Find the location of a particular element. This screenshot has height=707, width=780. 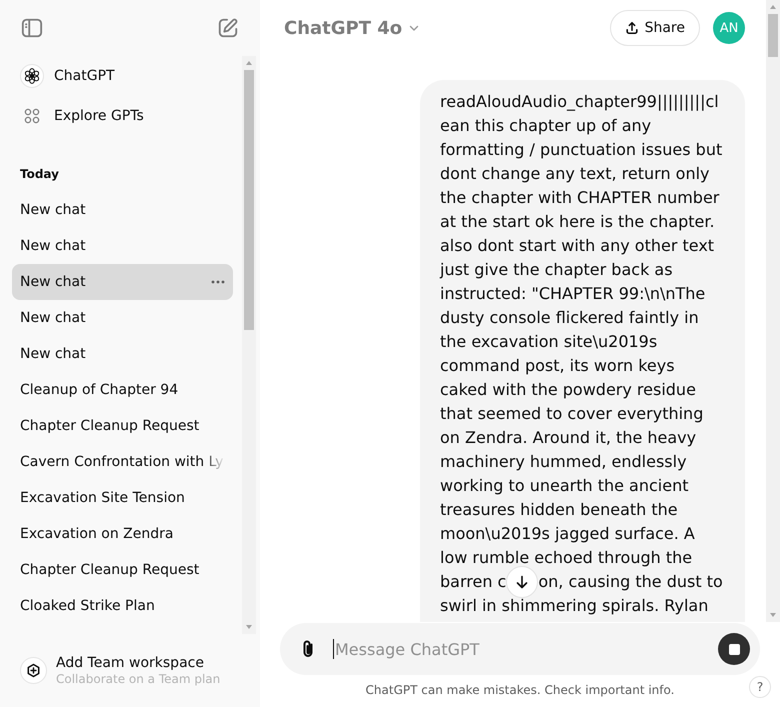

edit-icon is located at coordinates (228, 28).